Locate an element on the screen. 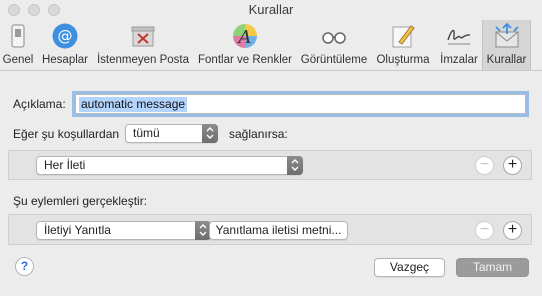  add-action-button: + is located at coordinates (512, 230).